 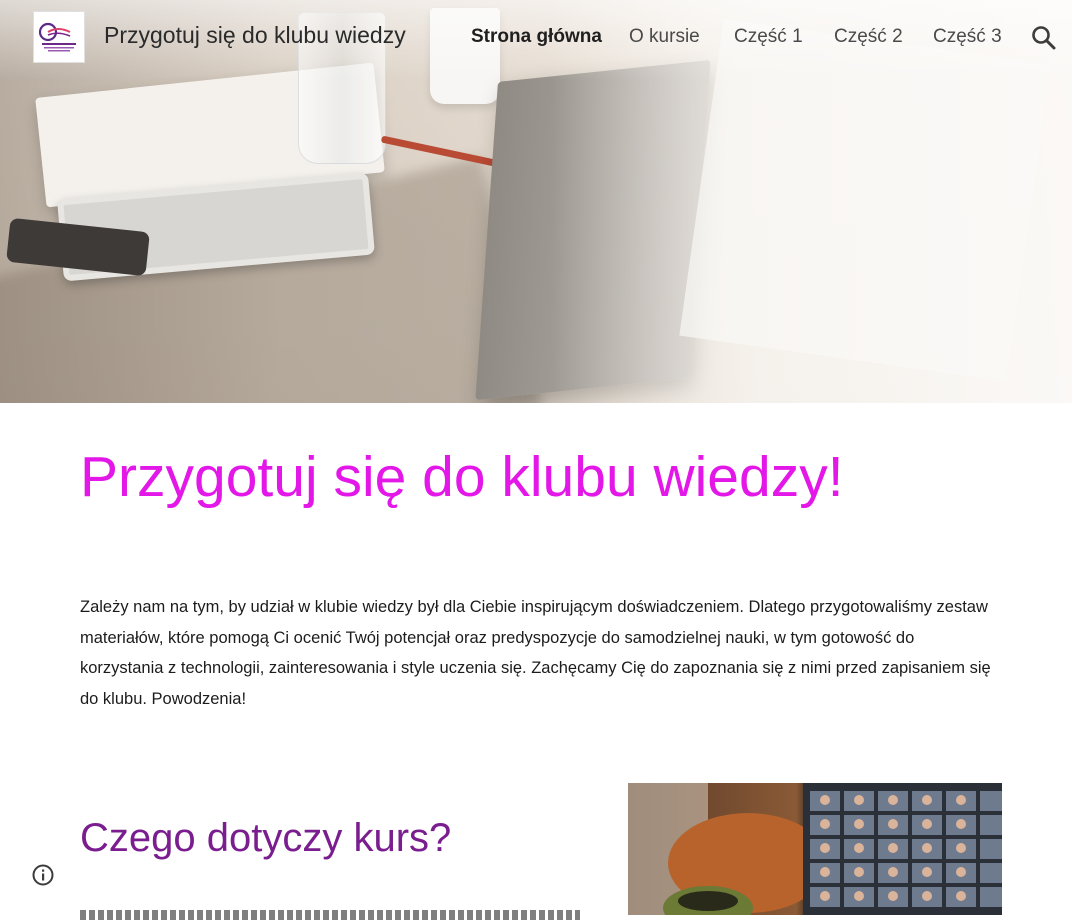 I want to click on site-info-button, so click(x=43, y=875).